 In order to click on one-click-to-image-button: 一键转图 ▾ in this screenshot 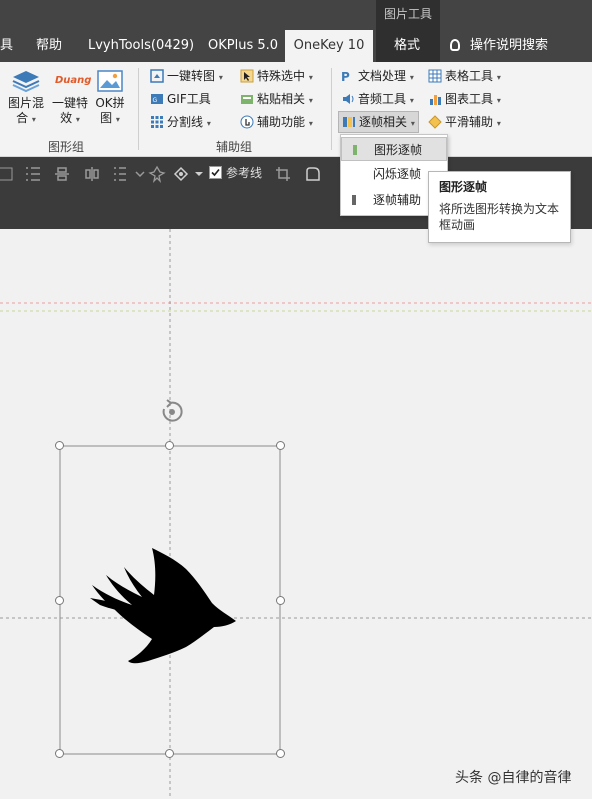, I will do `click(186, 76)`.